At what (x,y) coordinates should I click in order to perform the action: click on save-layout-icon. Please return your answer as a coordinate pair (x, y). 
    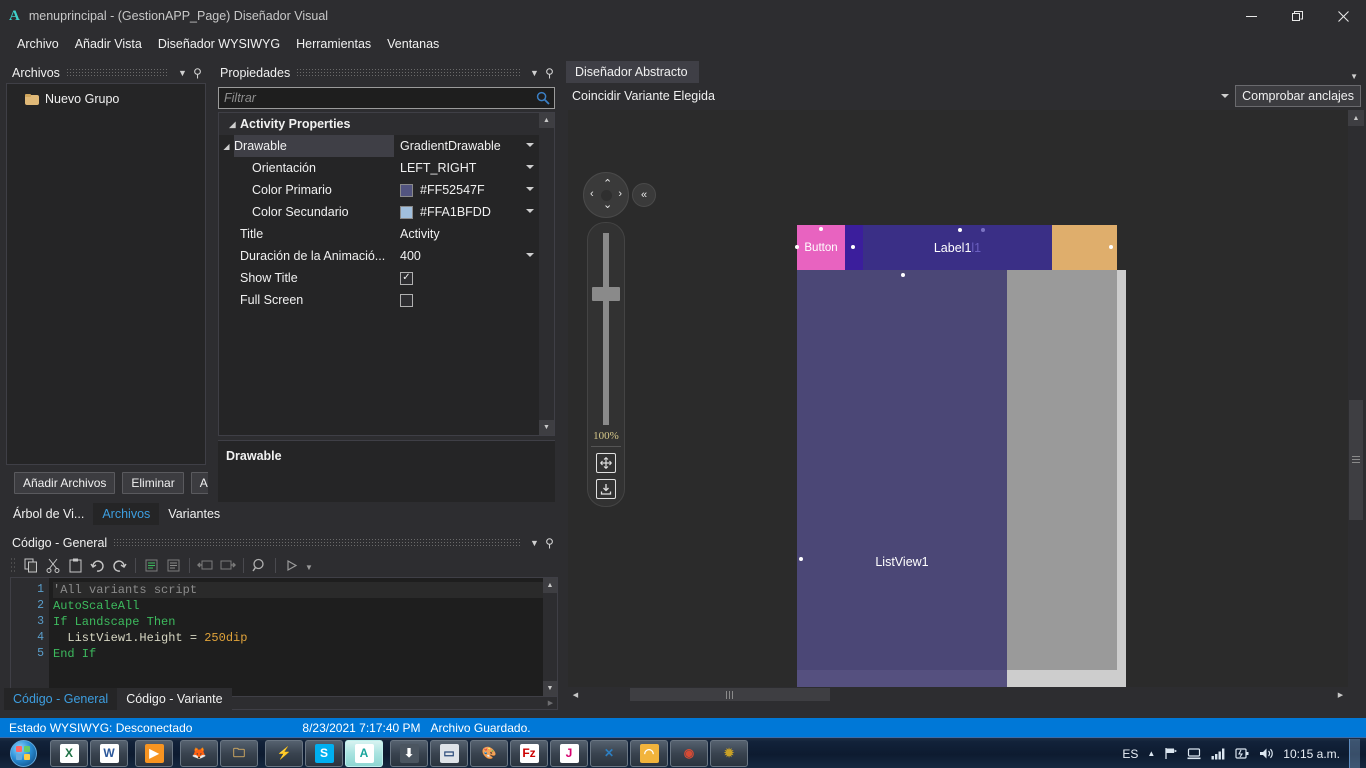
    Looking at the image, I should click on (606, 489).